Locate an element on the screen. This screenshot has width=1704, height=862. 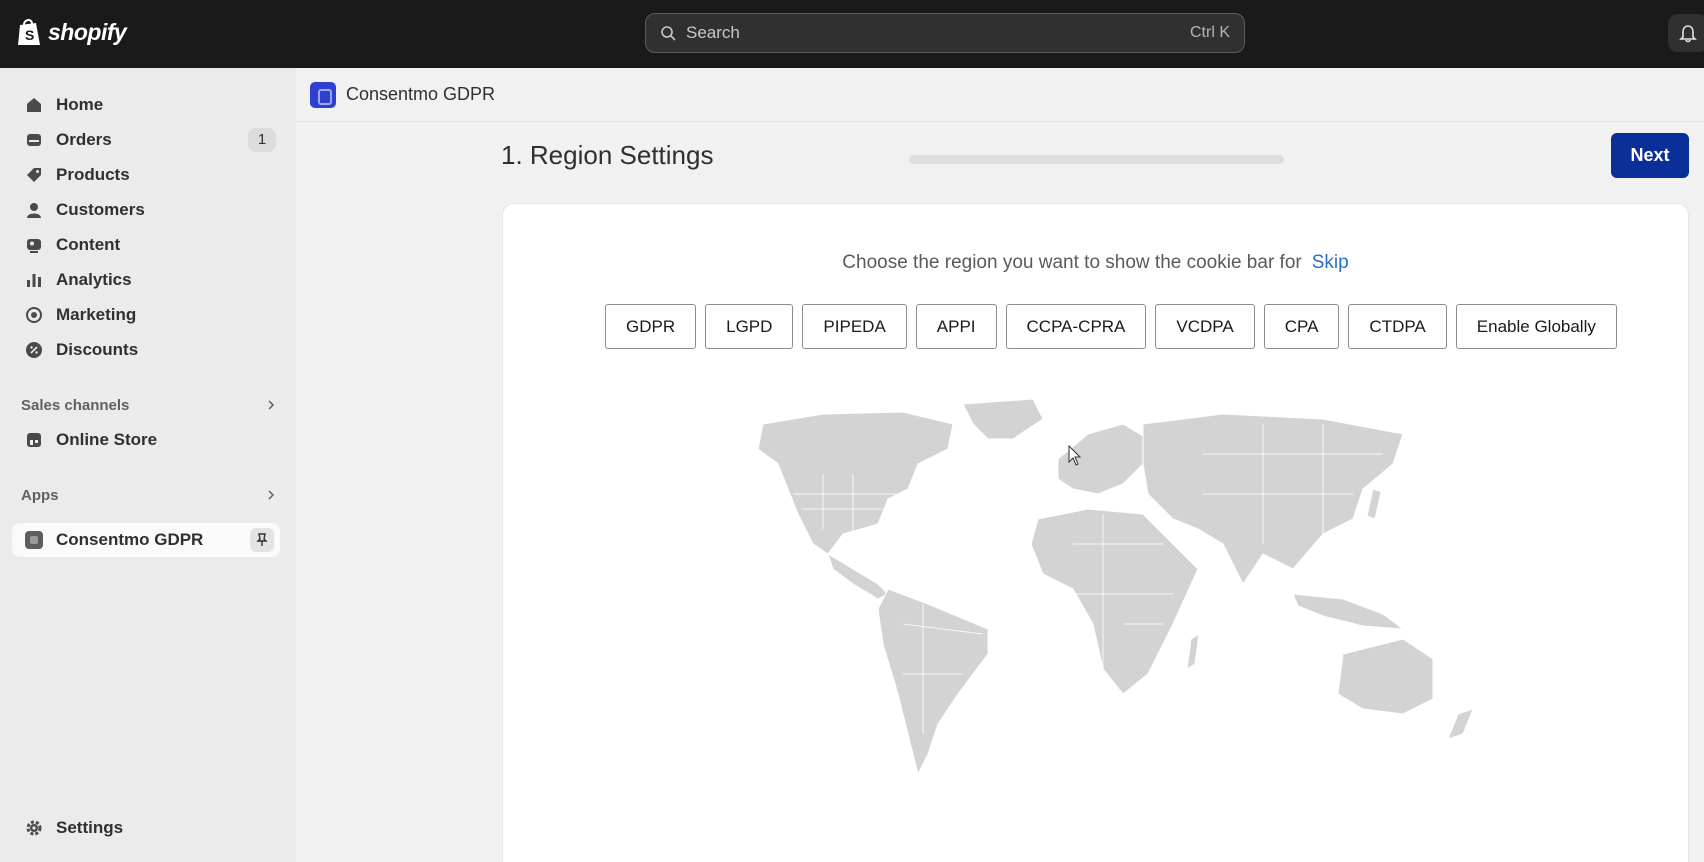
sidebar-item-settings: Settings is located at coordinates (146, 828).